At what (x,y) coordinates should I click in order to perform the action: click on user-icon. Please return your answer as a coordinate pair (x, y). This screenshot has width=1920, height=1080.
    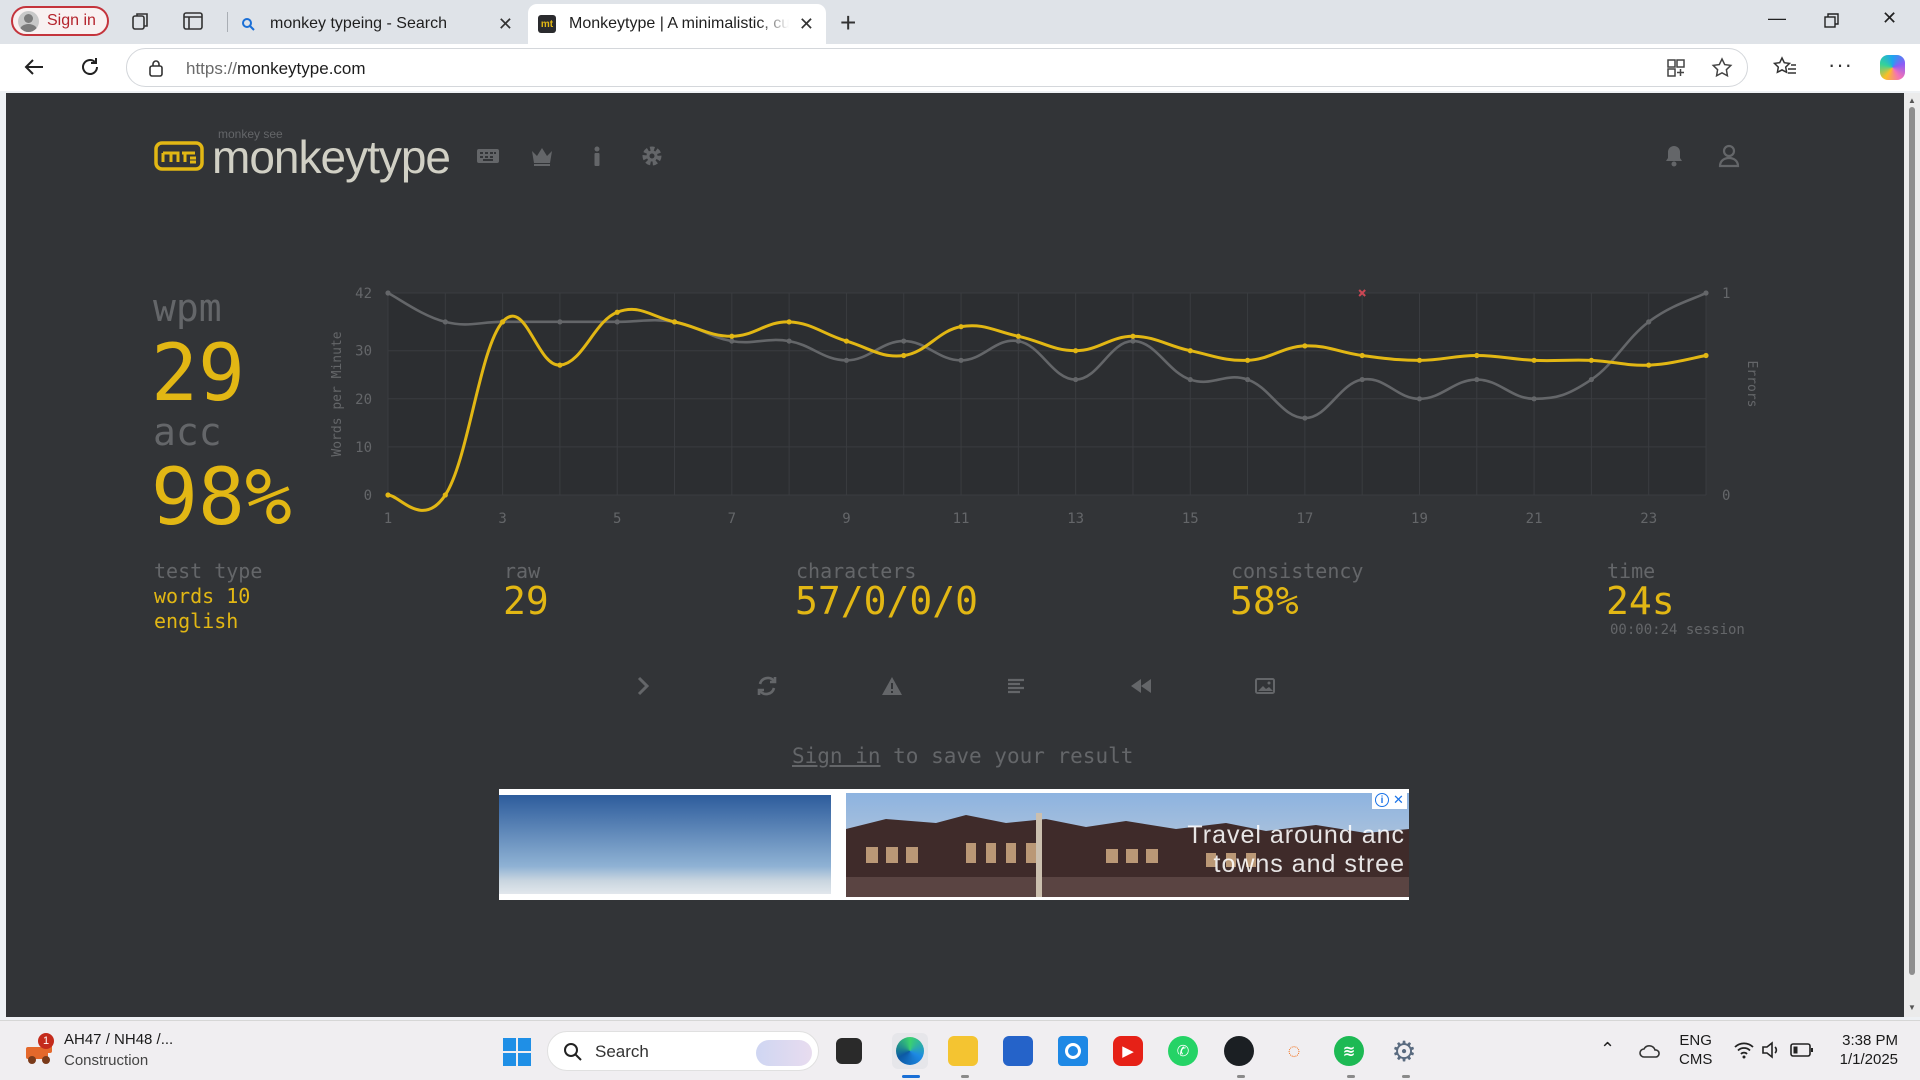
    Looking at the image, I should click on (1729, 156).